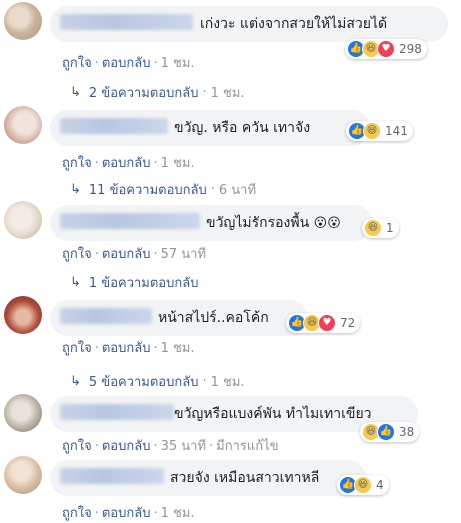 This screenshot has height=523, width=461. Describe the element at coordinates (144, 92) in the screenshot. I see `replies-count: 2 ข้อความตอบกลับ` at that location.